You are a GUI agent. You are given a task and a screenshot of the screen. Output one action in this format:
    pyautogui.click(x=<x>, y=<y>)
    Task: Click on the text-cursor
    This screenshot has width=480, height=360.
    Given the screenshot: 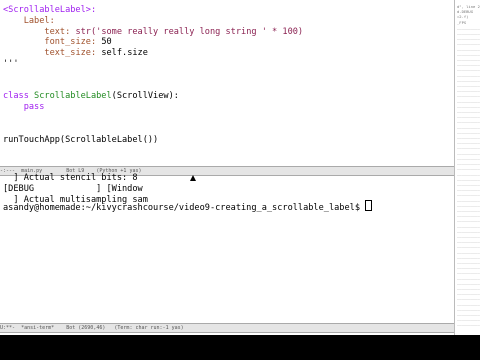 What is the action you would take?
    pyautogui.click(x=369, y=205)
    